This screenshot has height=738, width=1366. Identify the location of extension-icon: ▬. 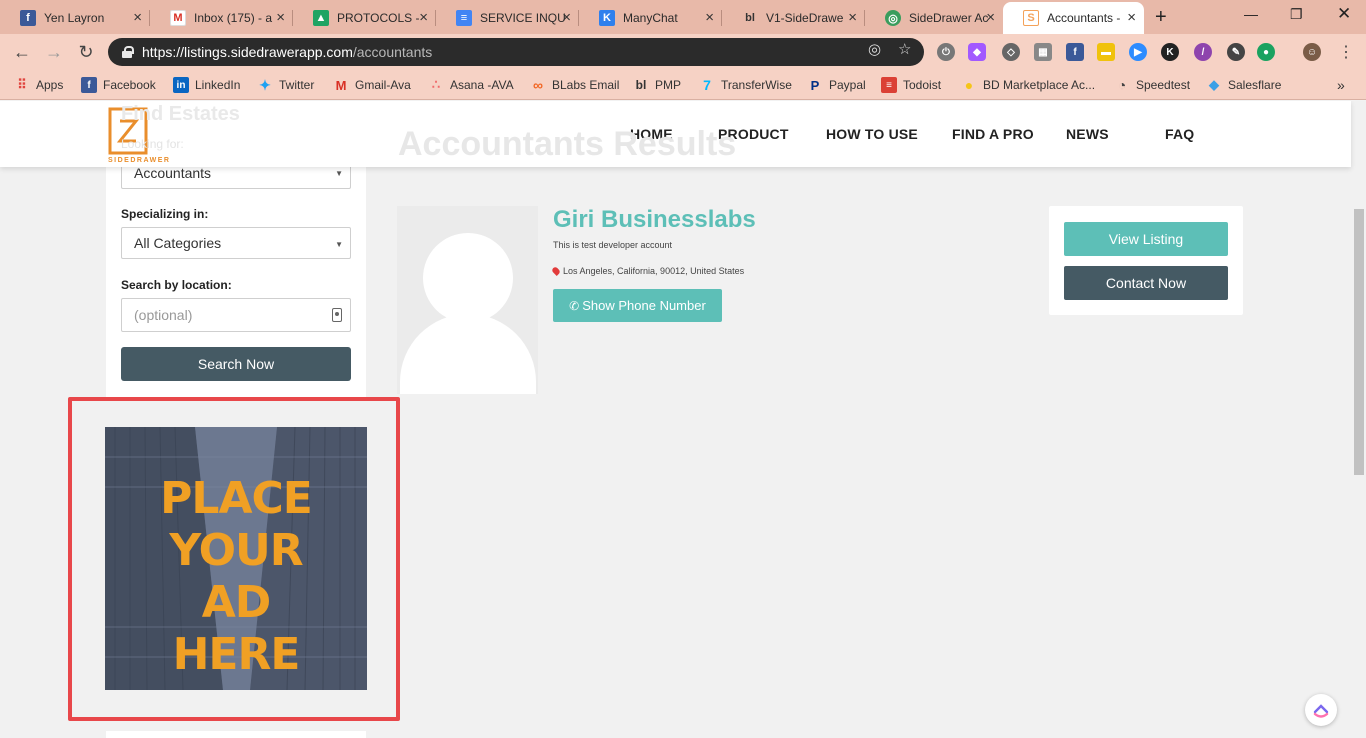
(1106, 52).